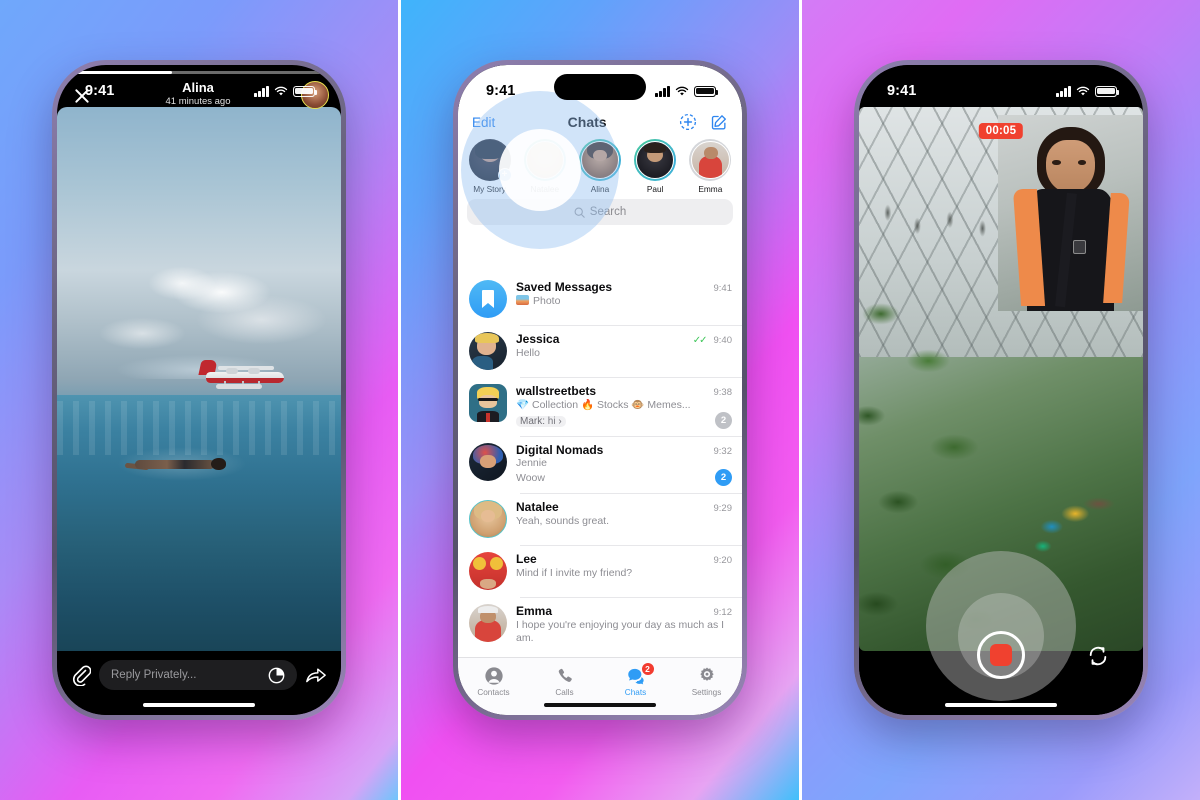 The width and height of the screenshot is (1200, 800). Describe the element at coordinates (710, 166) in the screenshot. I see `story-item-emma: Emma` at that location.